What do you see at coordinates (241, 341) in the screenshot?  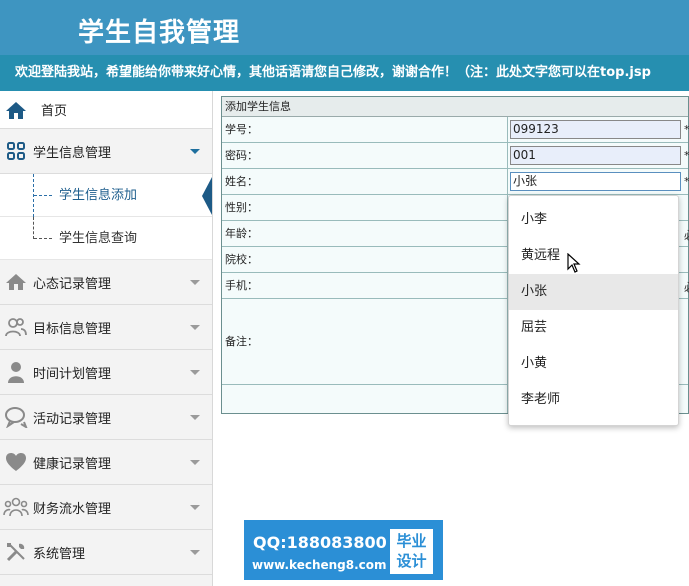 I see `field-label: 备注：` at bounding box center [241, 341].